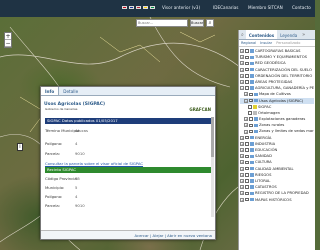 This screenshot has height=250, width=320. I want to click on tab-detalle: Detalle, so click(70, 91).